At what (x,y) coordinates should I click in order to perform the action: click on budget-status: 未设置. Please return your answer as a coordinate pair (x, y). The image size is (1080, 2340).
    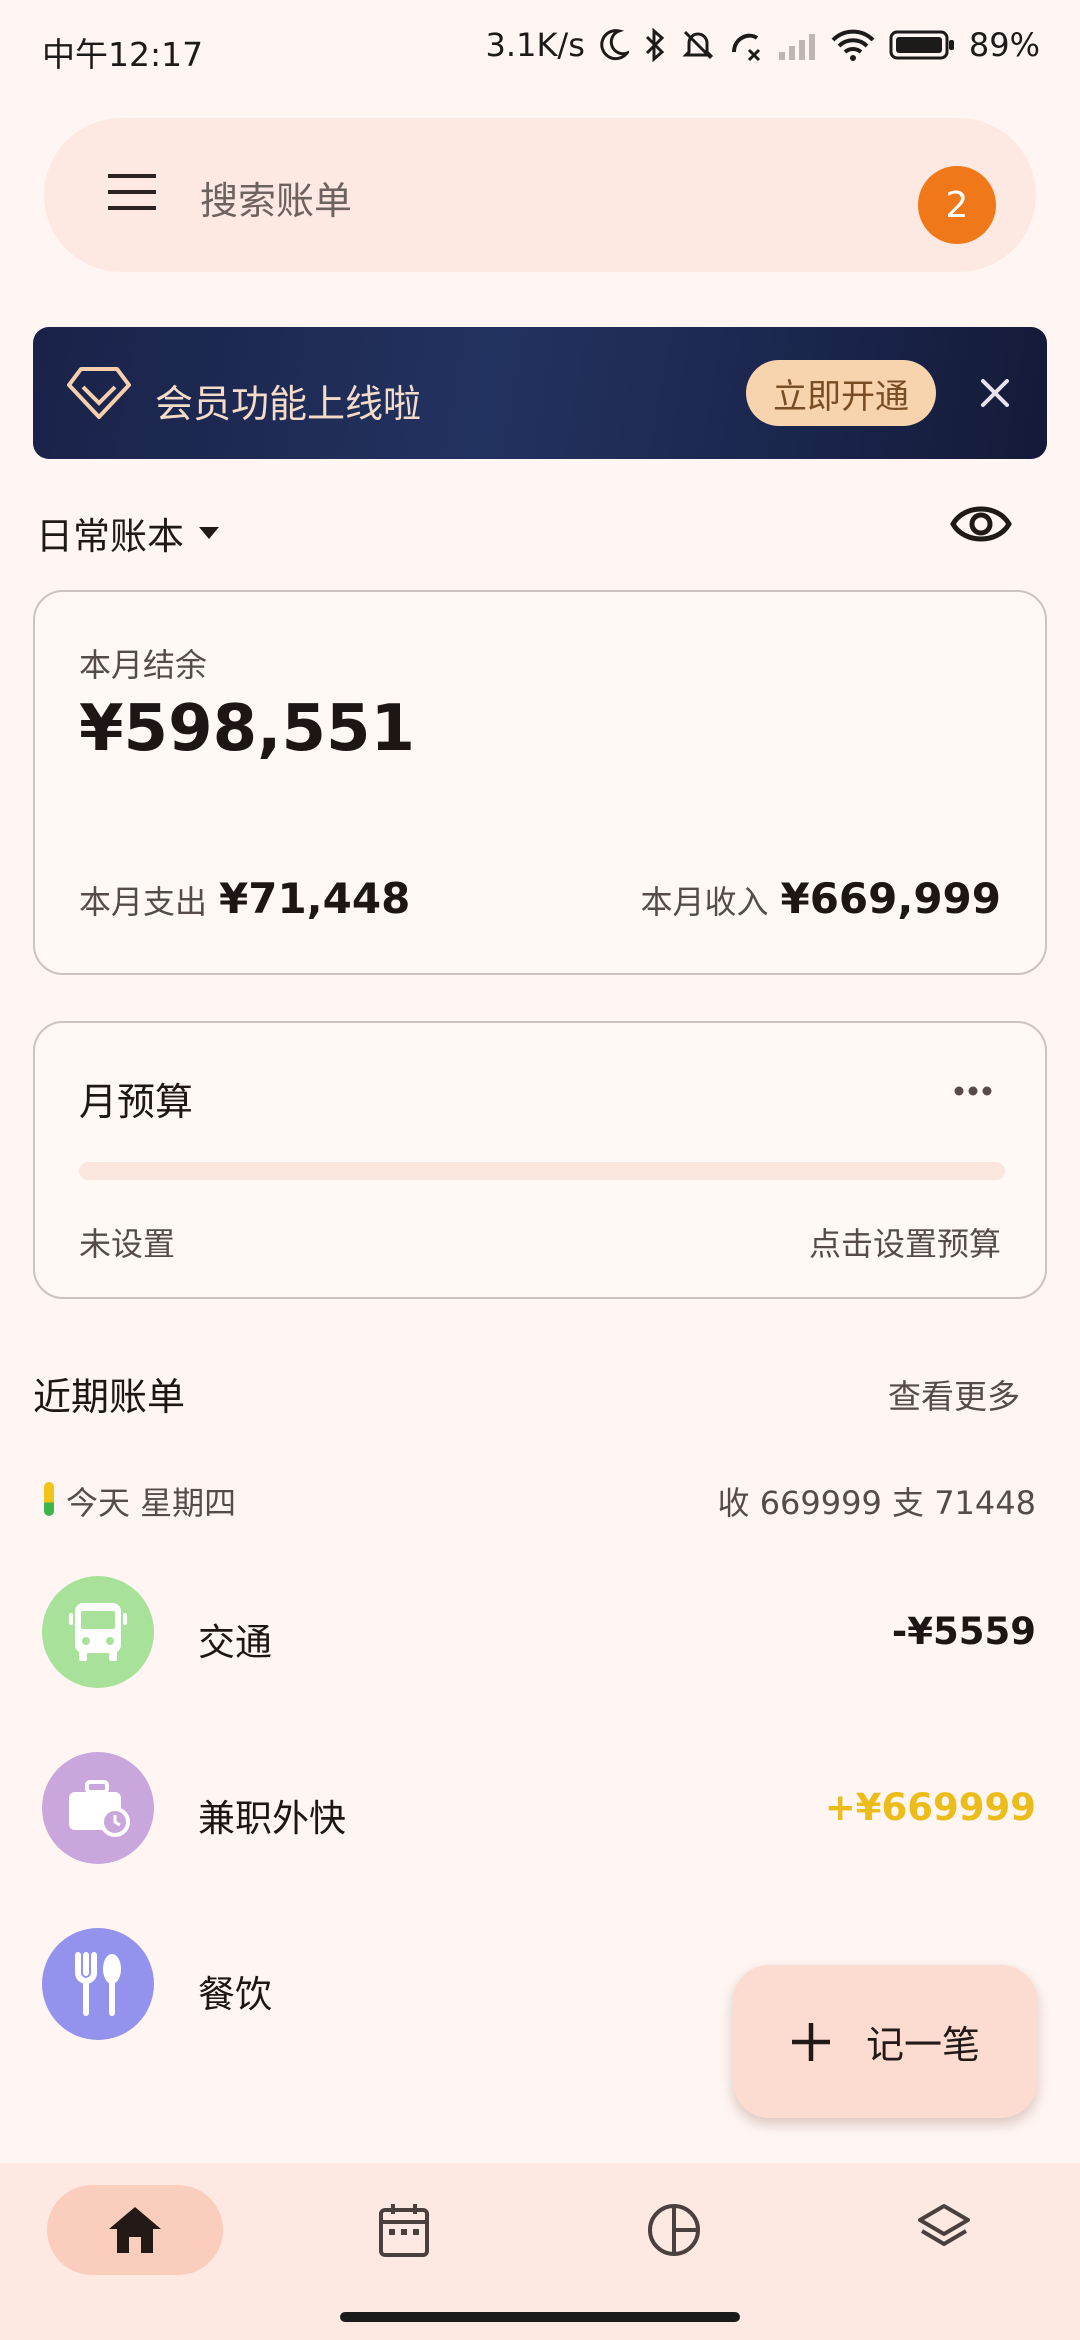
    Looking at the image, I should click on (127, 1244).